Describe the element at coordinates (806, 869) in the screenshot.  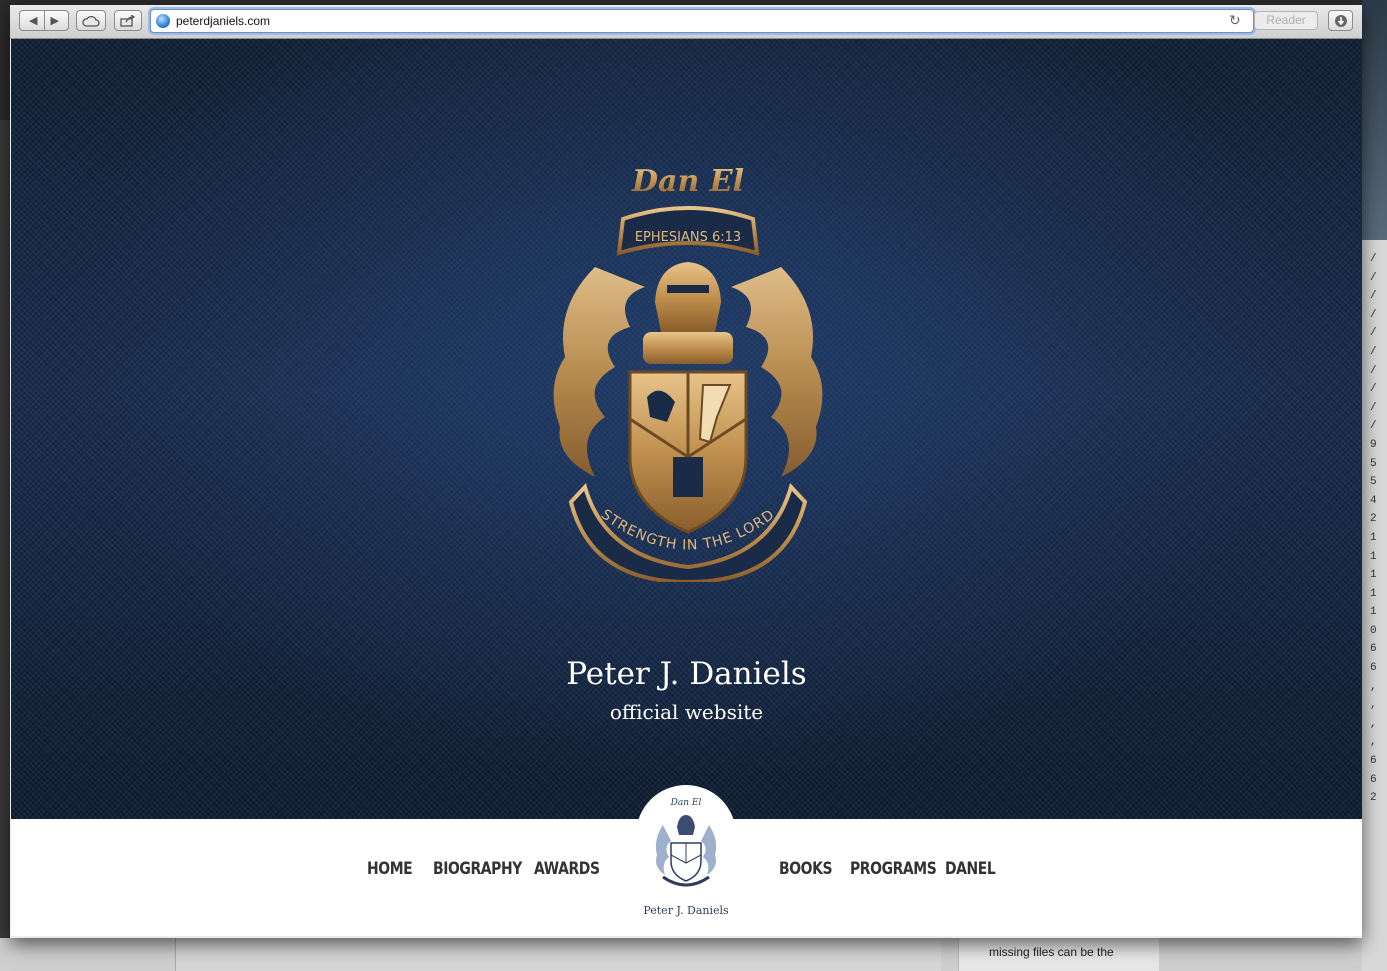
I see `nav-books: BOOKS` at that location.